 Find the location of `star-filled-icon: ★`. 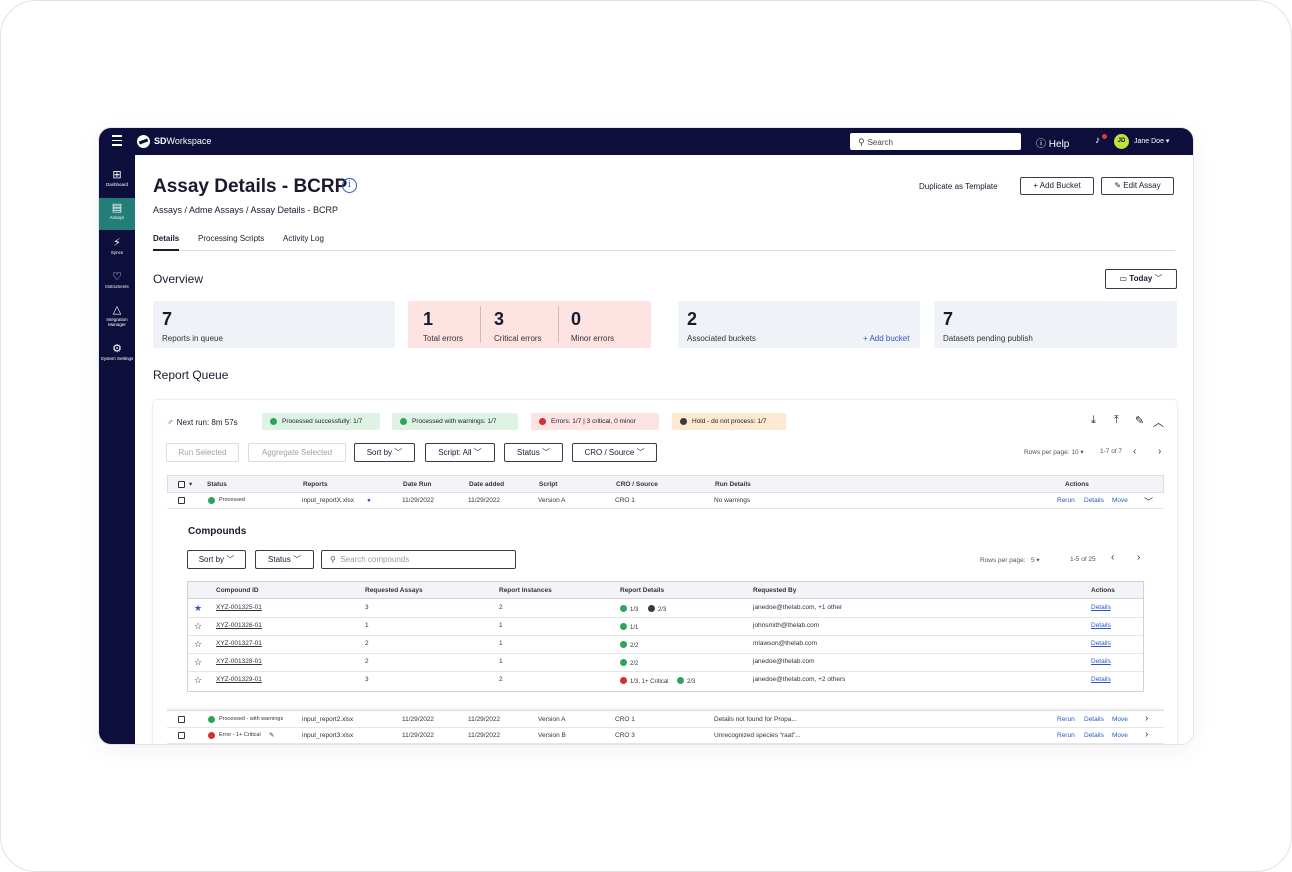

star-filled-icon: ★ is located at coordinates (198, 608).